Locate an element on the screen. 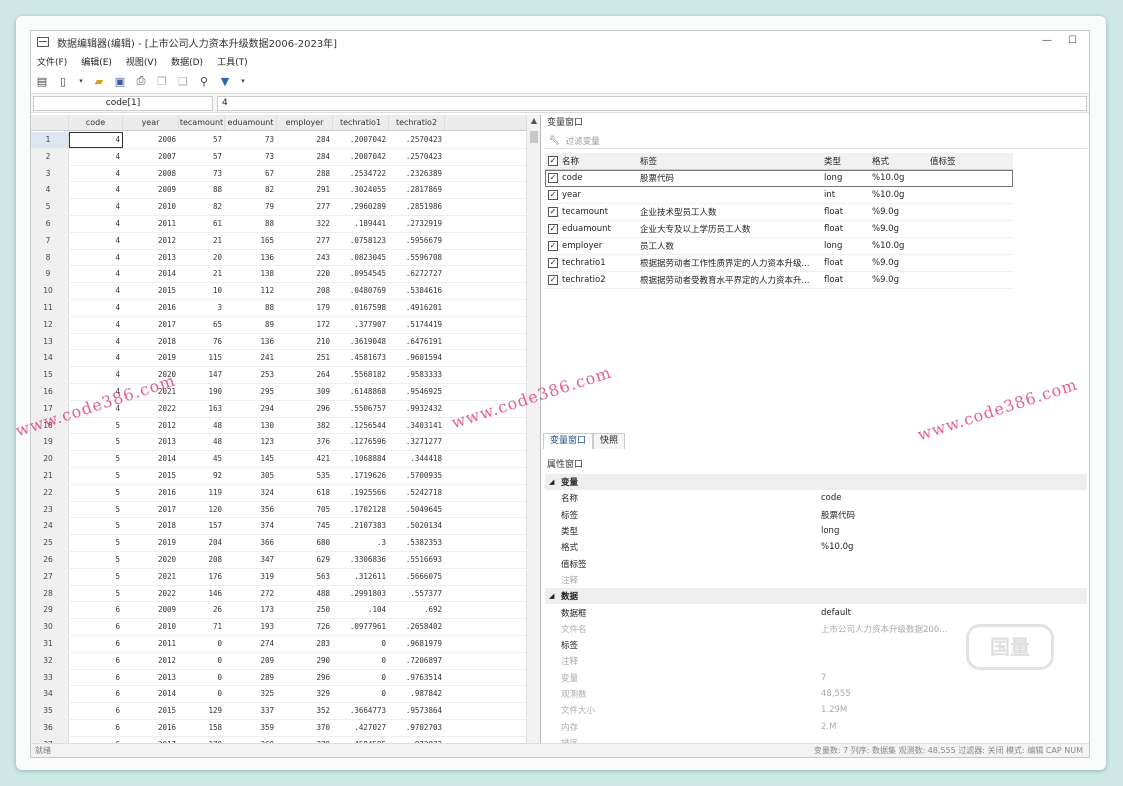 Image resolution: width=1123 pixels, height=786 pixels. column-header-techratio1: techratio1 is located at coordinates (361, 122).